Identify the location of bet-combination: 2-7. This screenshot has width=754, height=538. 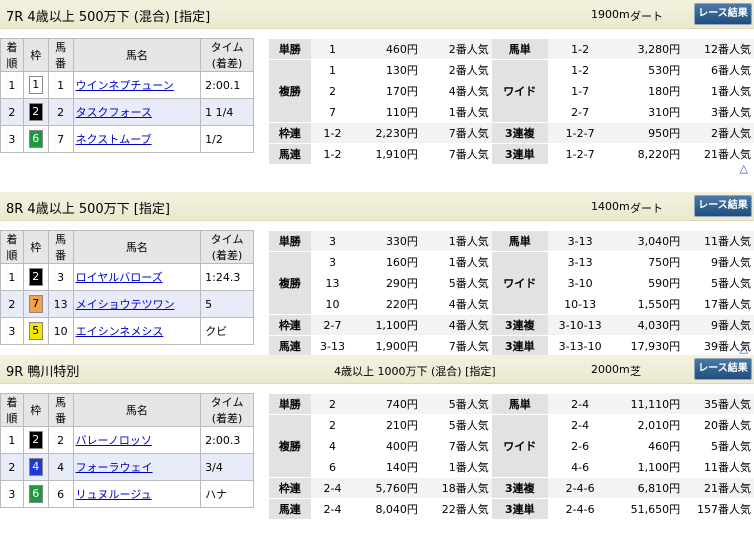
(580, 112).